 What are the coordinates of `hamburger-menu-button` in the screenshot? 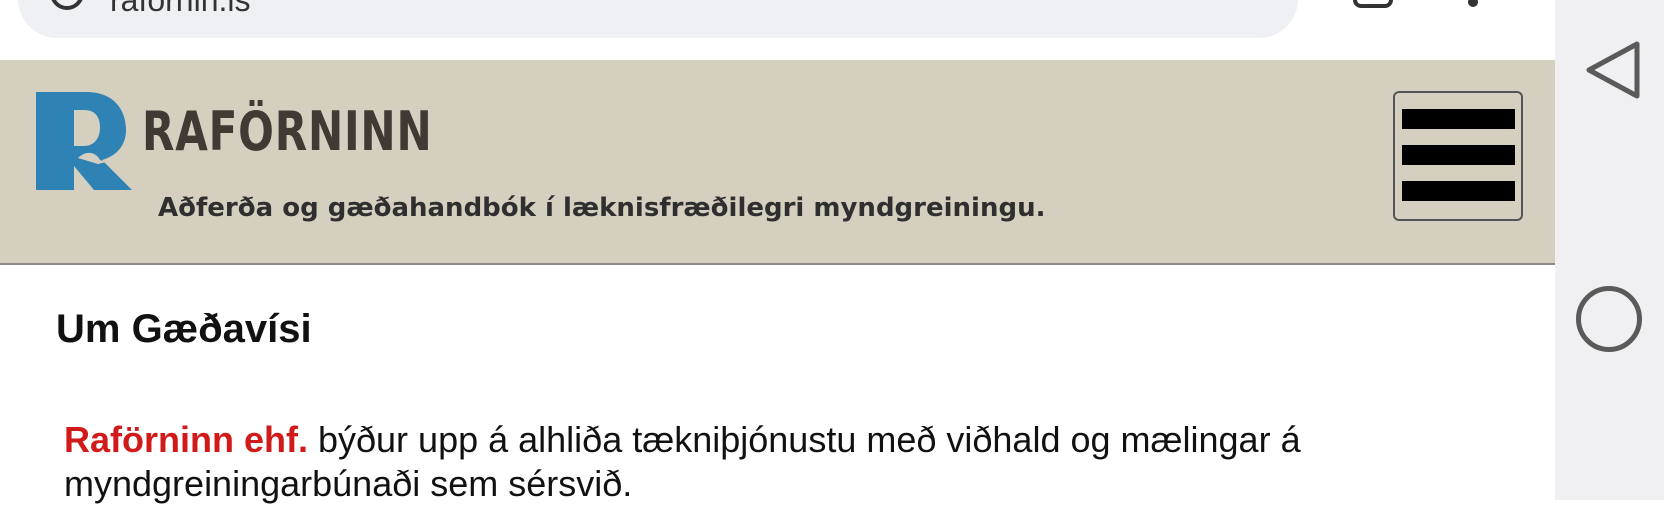 It's located at (1458, 156).